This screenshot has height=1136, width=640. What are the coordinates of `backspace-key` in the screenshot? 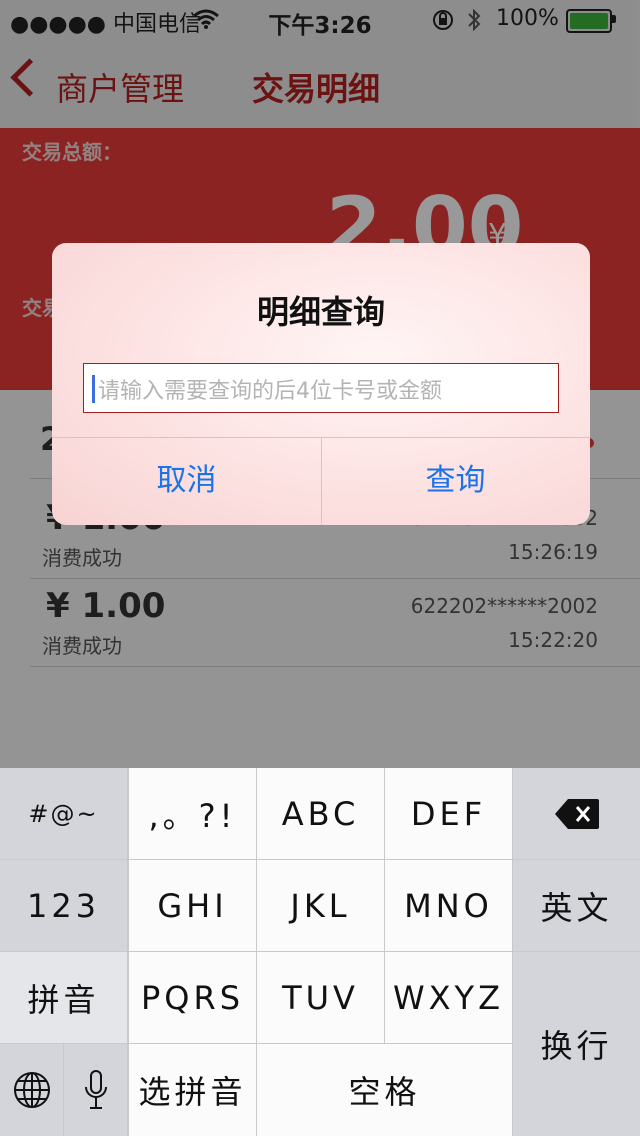 It's located at (576, 813).